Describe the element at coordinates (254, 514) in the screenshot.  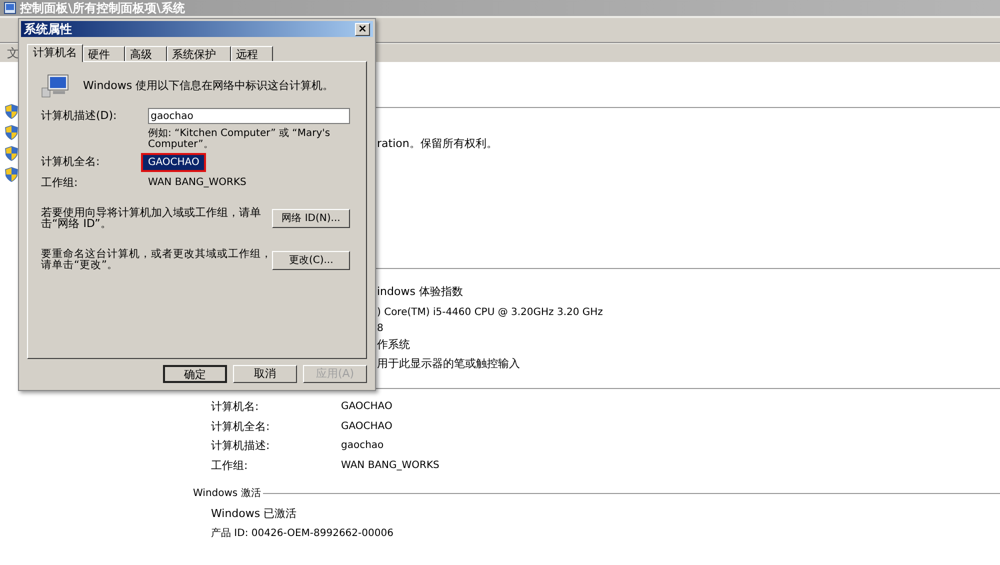
I see `activation-status: Windows 已激活` at that location.